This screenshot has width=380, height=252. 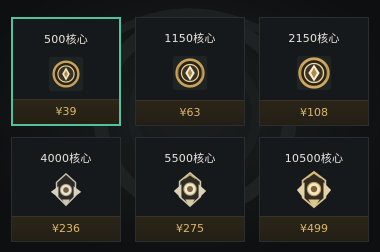 I want to click on price-button: ¥63, so click(x=190, y=112).